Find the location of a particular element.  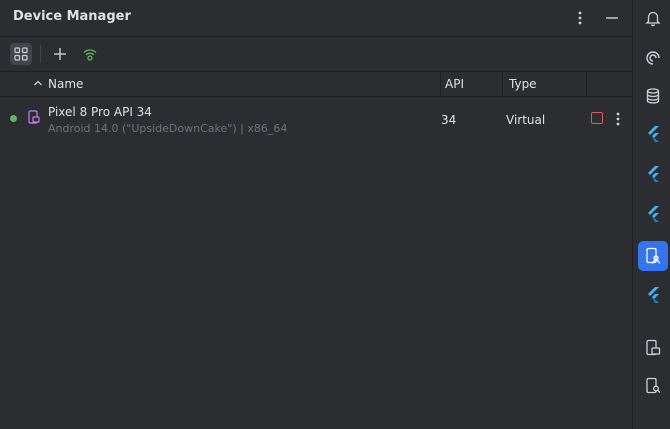

status-dot is located at coordinates (13, 118).